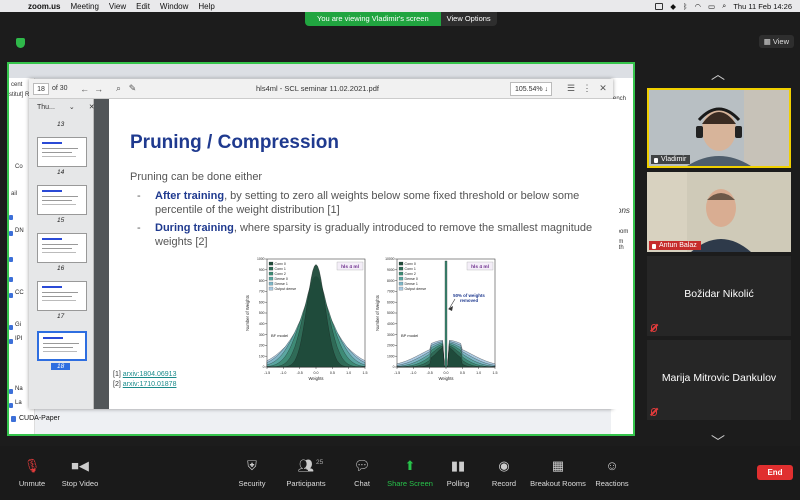  Describe the element at coordinates (72, 107) in the screenshot. I see `chevron-down-icon: ⌄` at that location.